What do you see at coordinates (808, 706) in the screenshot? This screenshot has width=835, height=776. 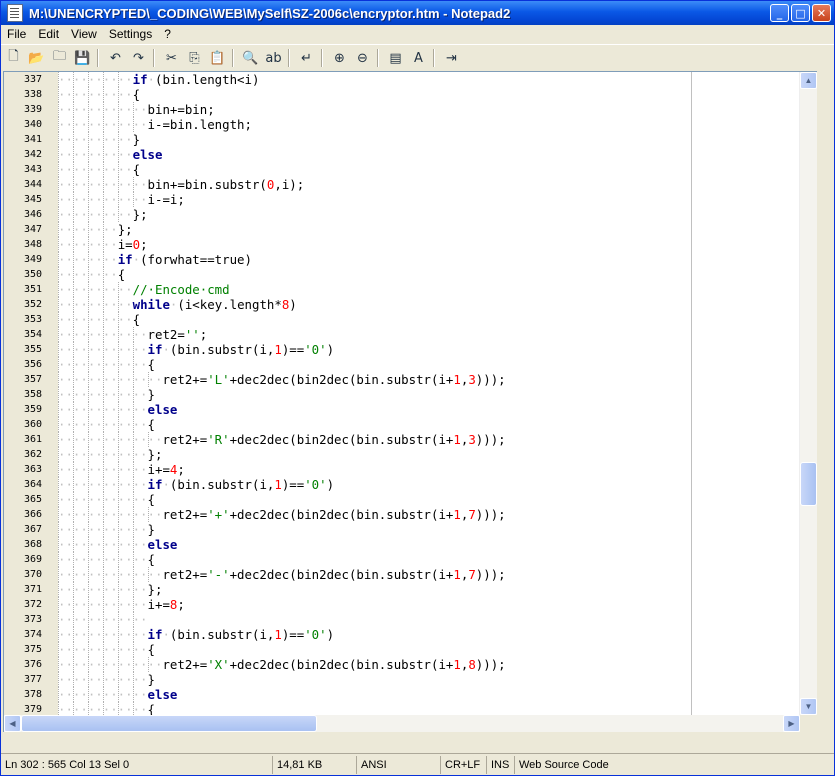 I see `scroll-down-arrow-icon: ▼` at bounding box center [808, 706].